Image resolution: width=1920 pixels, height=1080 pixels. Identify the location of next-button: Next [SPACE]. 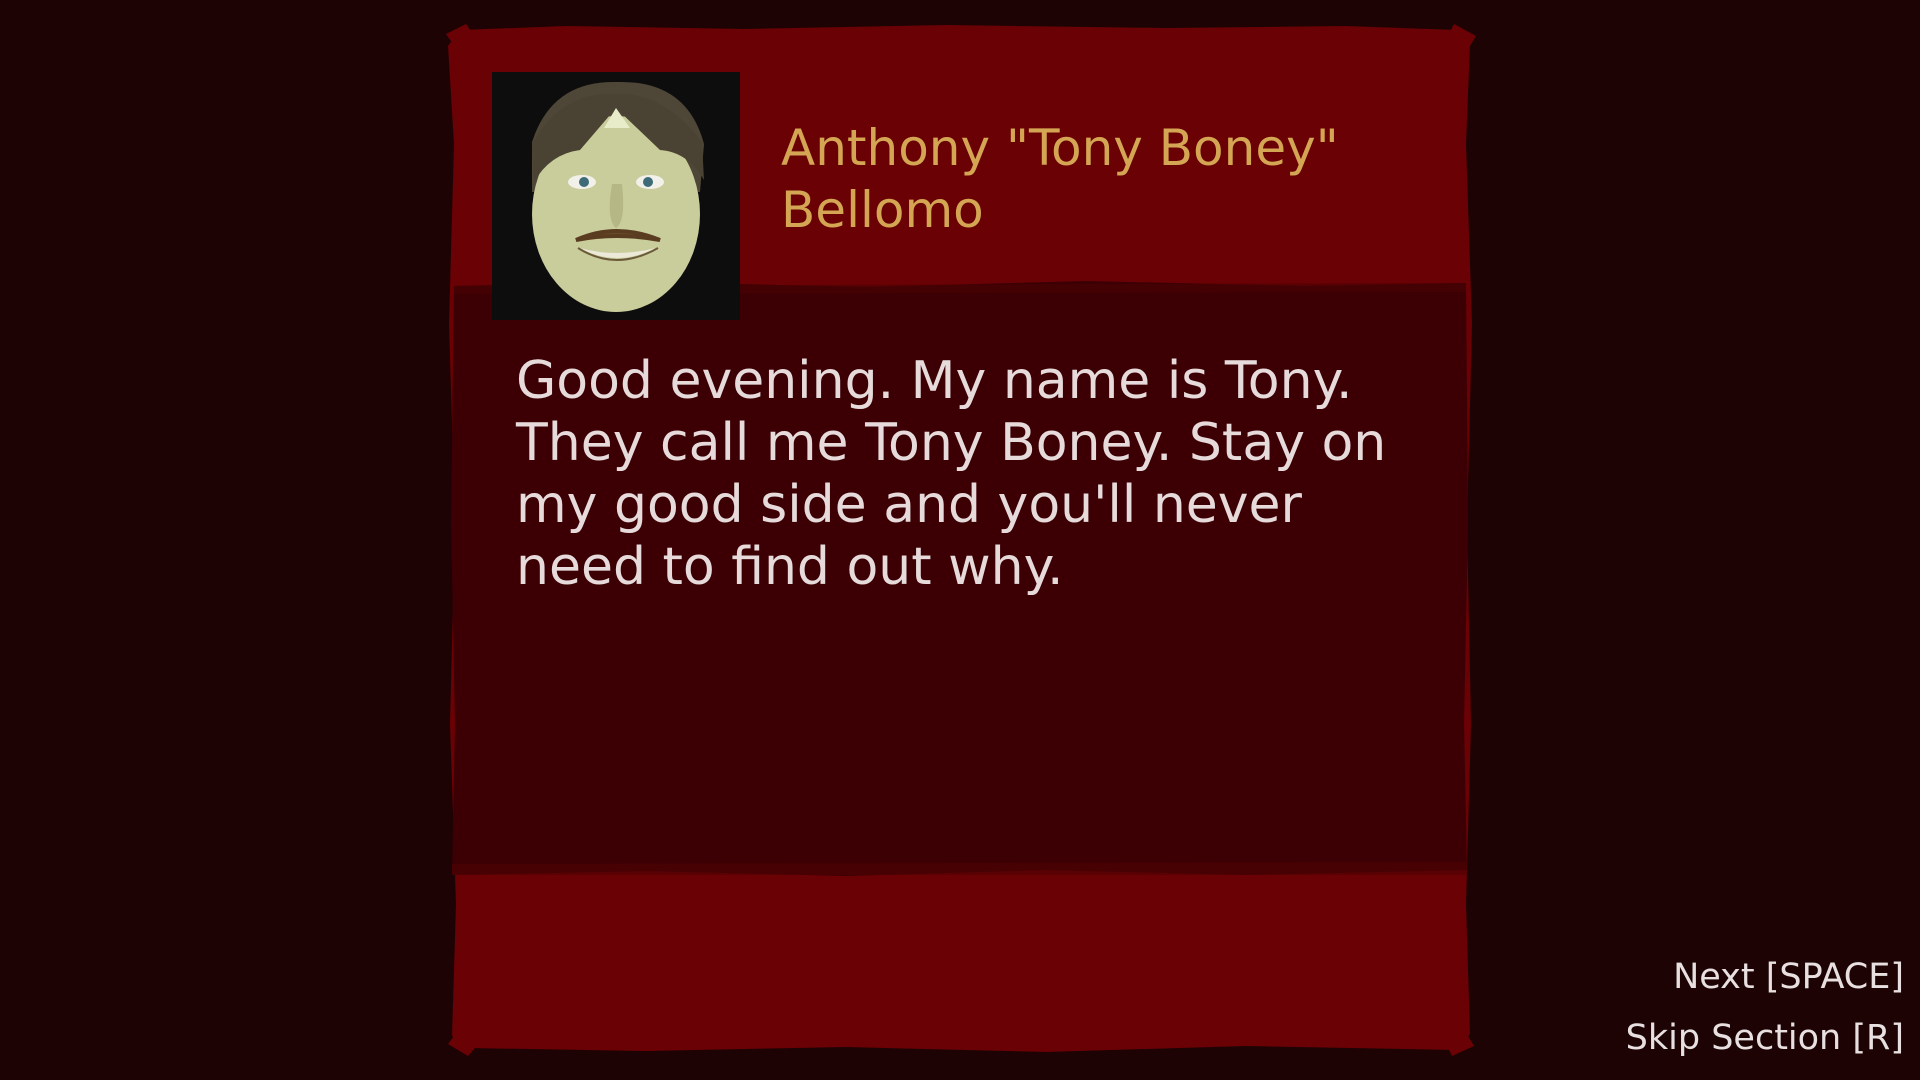
(1788, 977).